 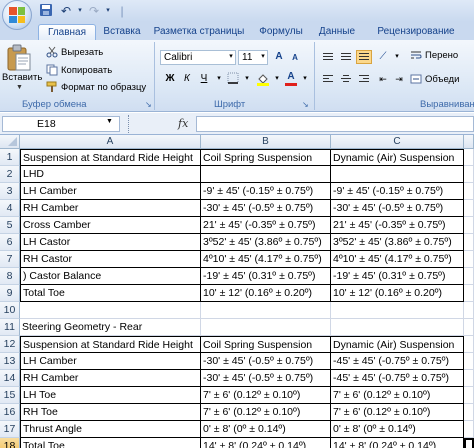 What do you see at coordinates (110, 259) in the screenshot?
I see `cell-a7: RH Castor` at bounding box center [110, 259].